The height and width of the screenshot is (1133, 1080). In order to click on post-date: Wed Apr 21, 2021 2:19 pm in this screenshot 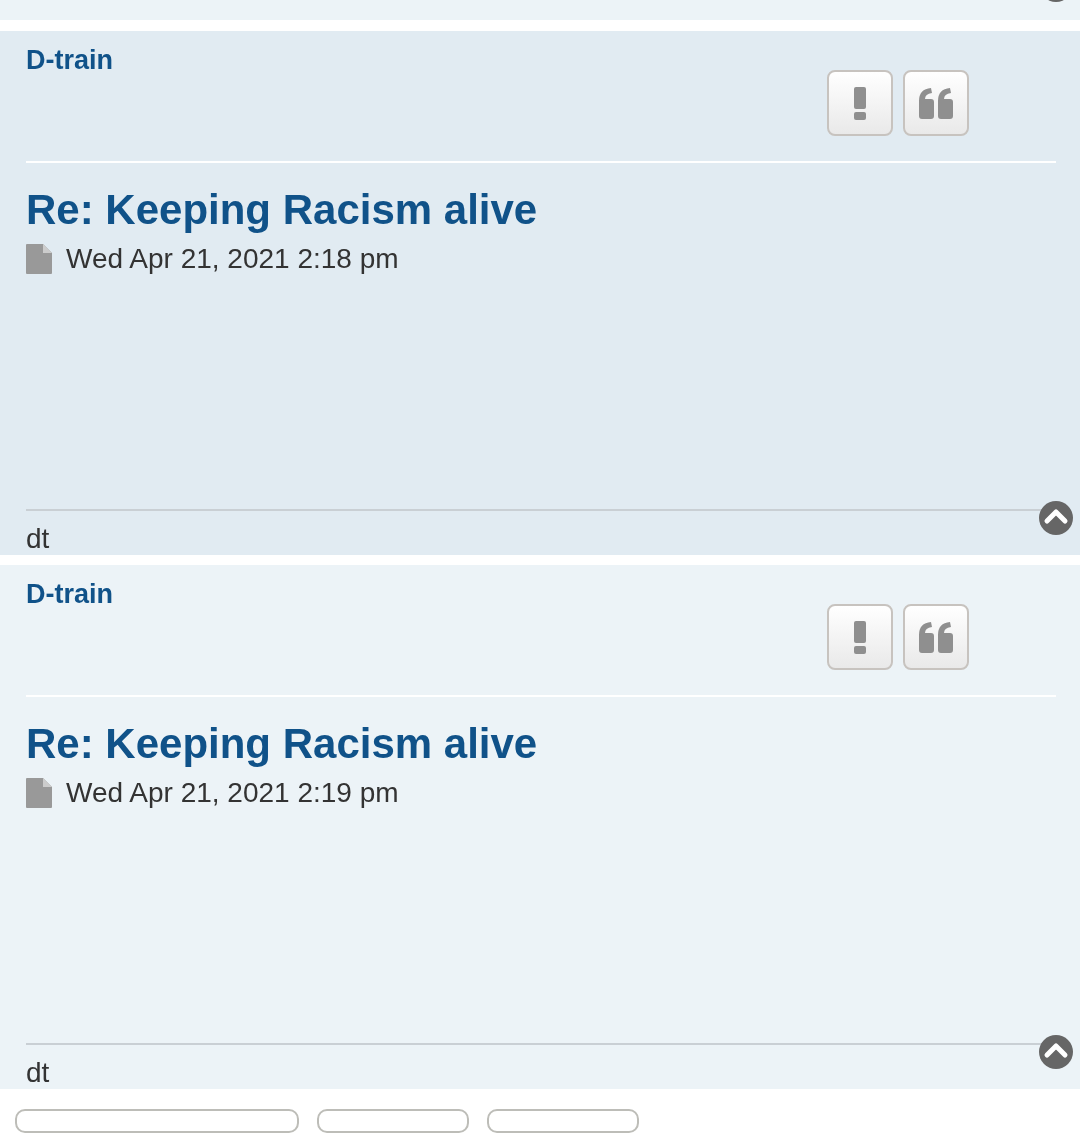, I will do `click(232, 793)`.